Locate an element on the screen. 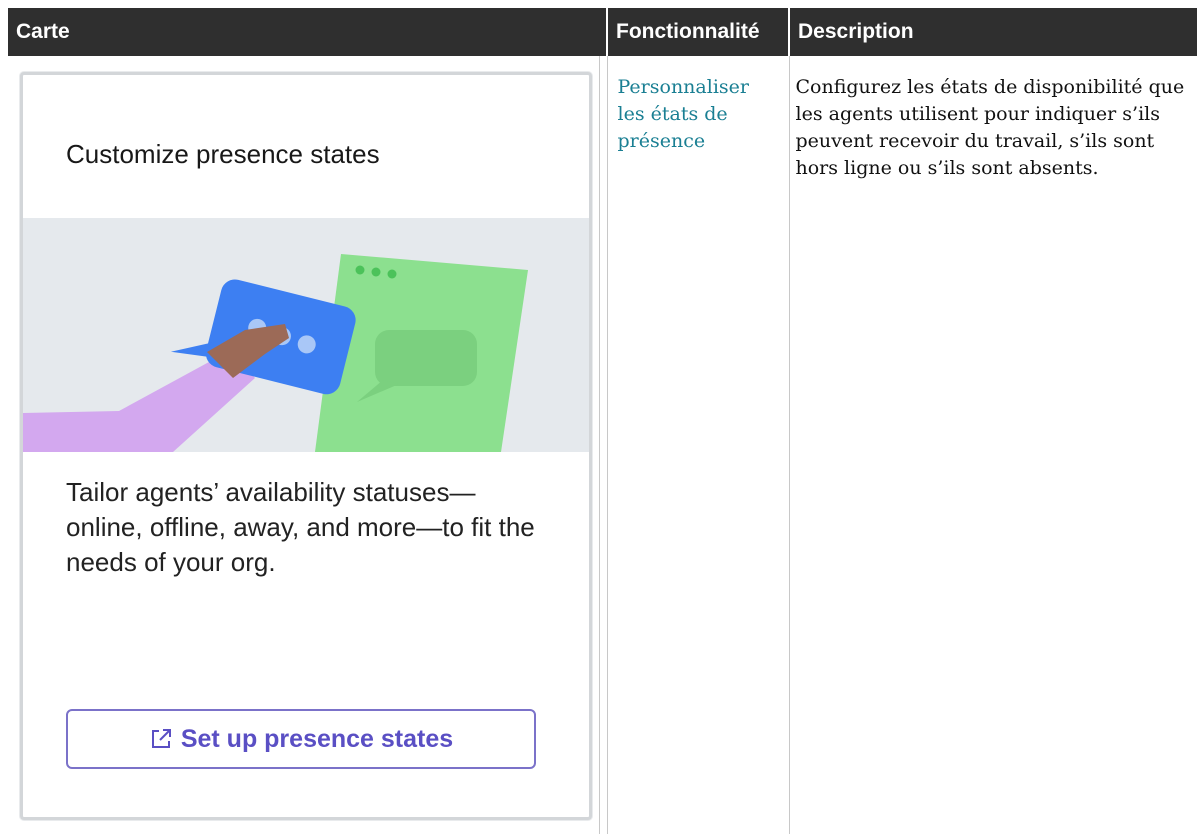  feature-cell: Personnaliser les états de présence is located at coordinates (697, 445).